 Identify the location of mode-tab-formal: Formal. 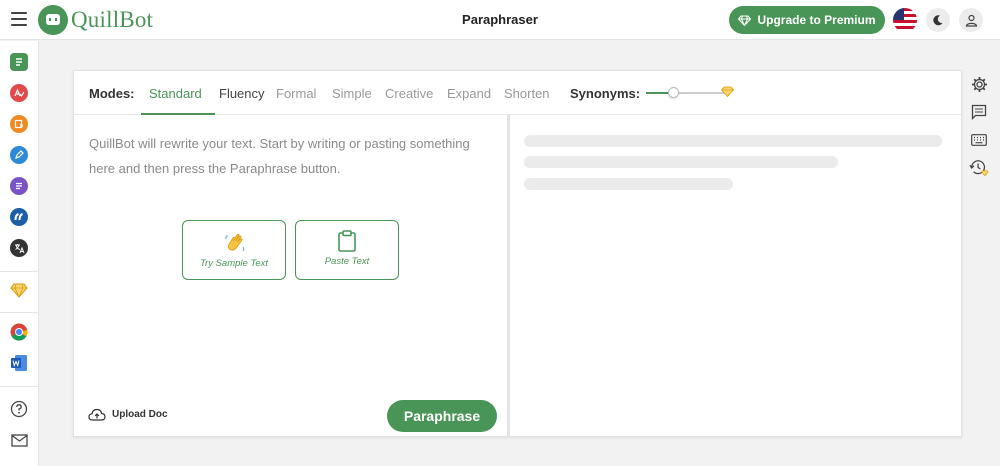
(296, 93).